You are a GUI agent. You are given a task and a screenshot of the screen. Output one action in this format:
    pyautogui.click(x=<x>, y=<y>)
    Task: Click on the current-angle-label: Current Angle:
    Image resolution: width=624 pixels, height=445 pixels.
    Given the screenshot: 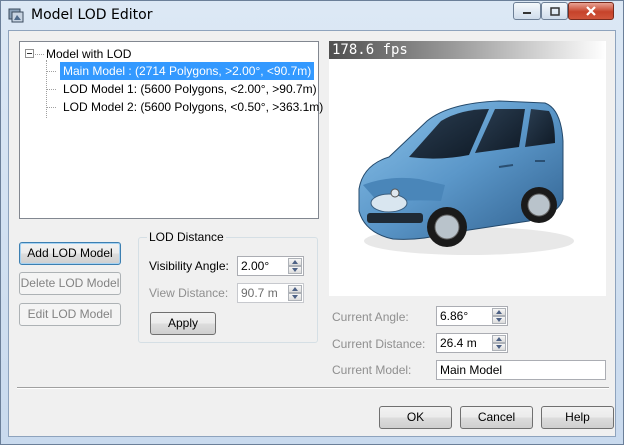 What is the action you would take?
    pyautogui.click(x=370, y=317)
    